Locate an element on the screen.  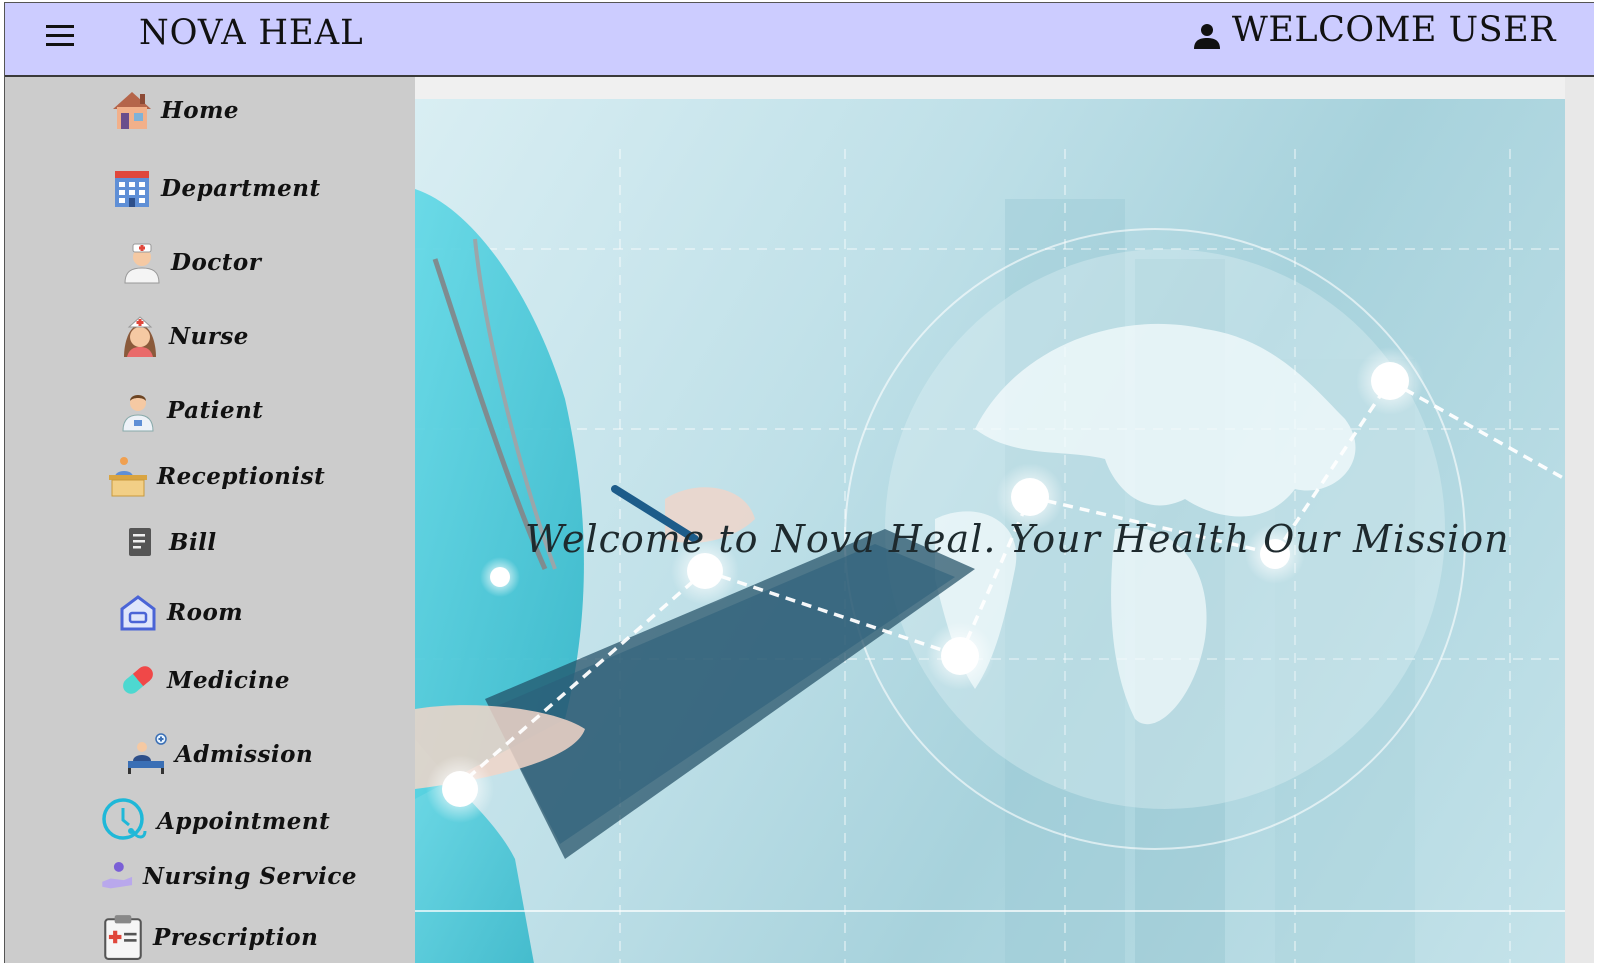
sidebar-item-admission: Admission is located at coordinates (218, 754).